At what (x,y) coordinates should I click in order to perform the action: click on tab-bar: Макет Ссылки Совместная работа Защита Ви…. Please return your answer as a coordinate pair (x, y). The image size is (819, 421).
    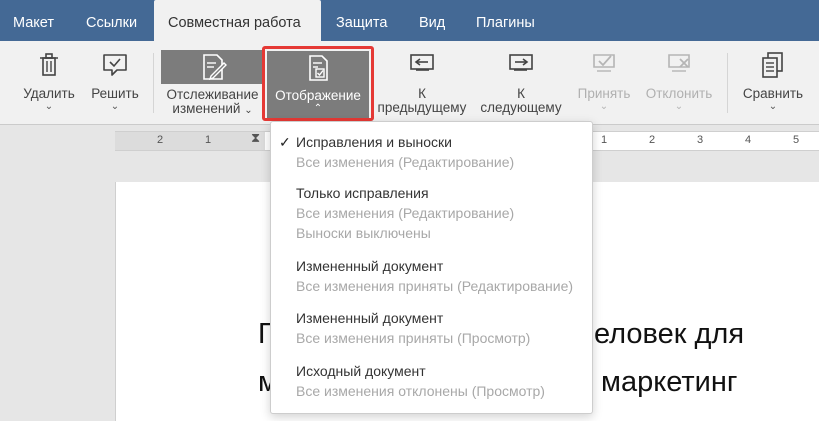
    Looking at the image, I should click on (409, 20).